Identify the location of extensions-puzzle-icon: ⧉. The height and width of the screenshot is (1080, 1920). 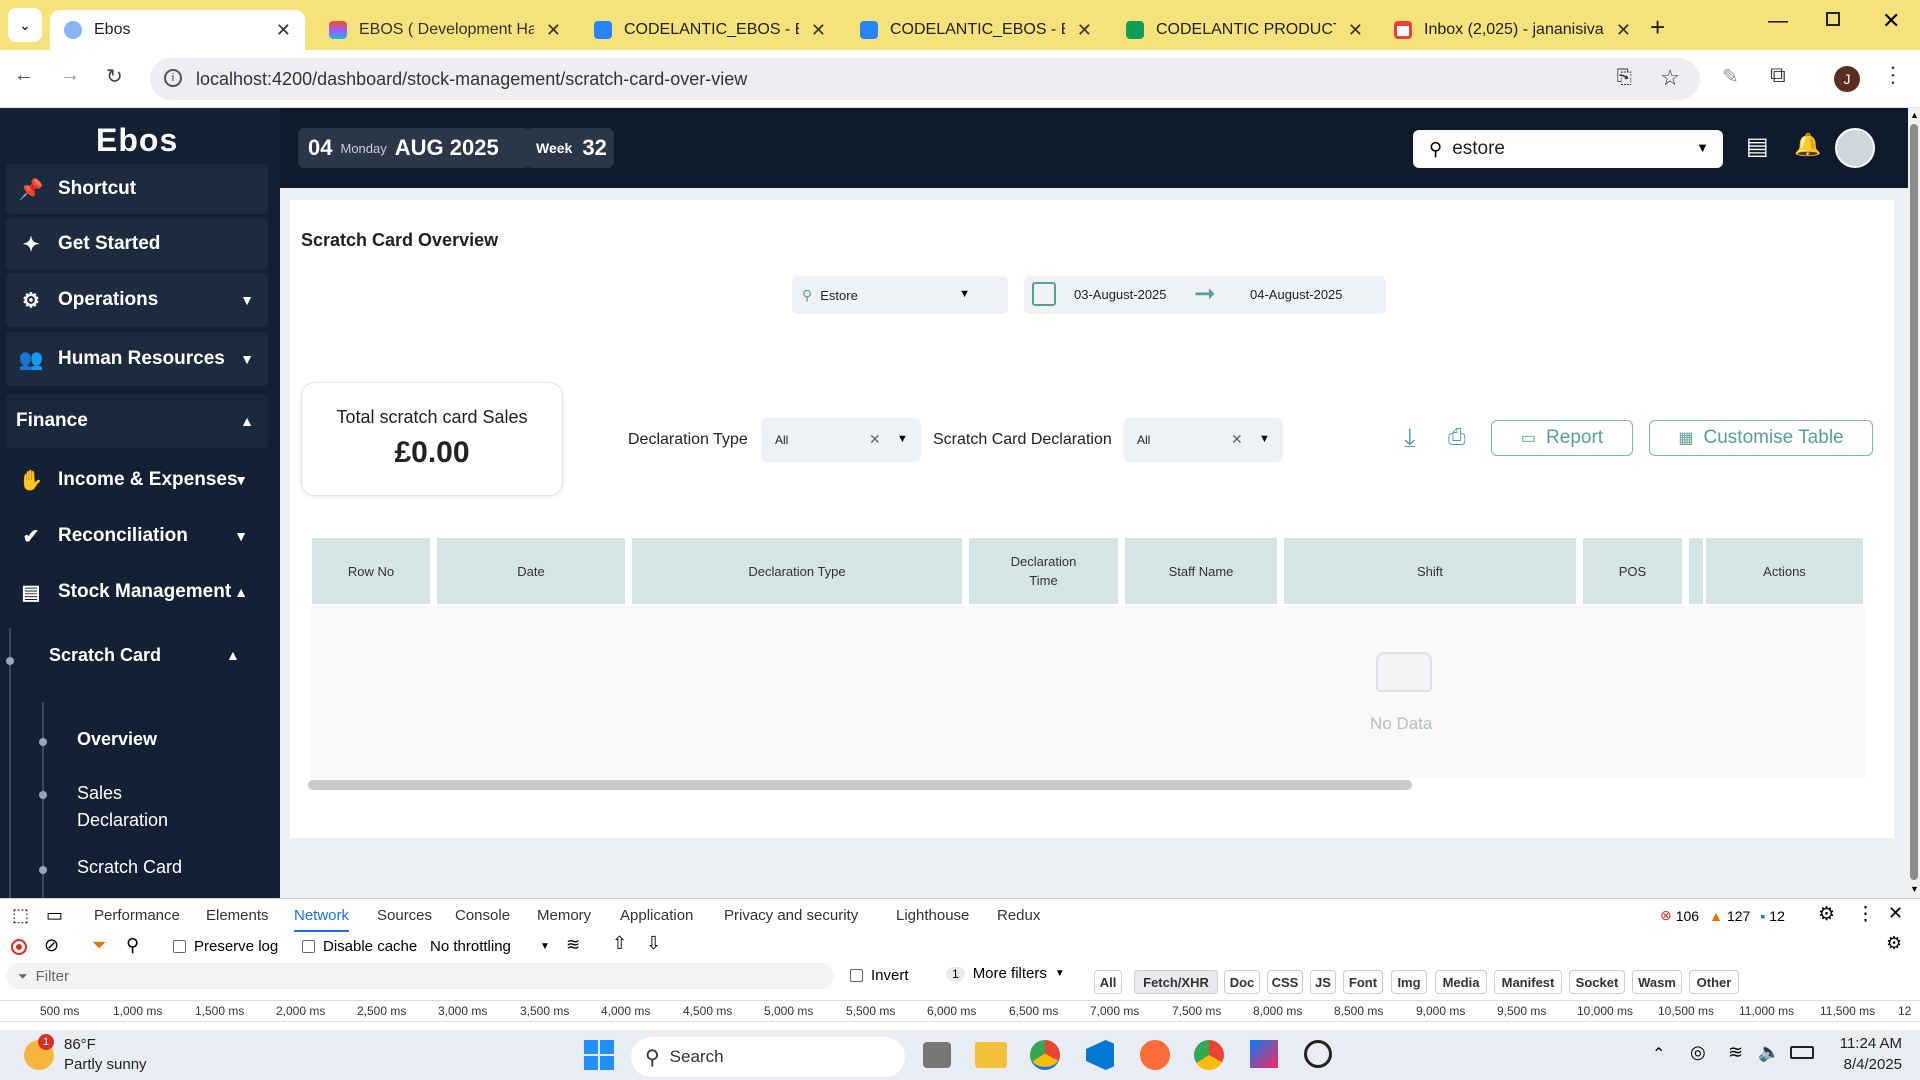
(1778, 75).